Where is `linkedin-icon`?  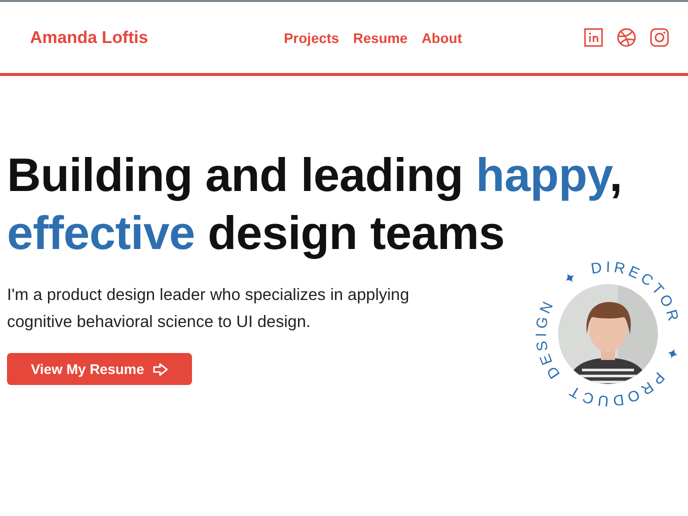 linkedin-icon is located at coordinates (593, 37).